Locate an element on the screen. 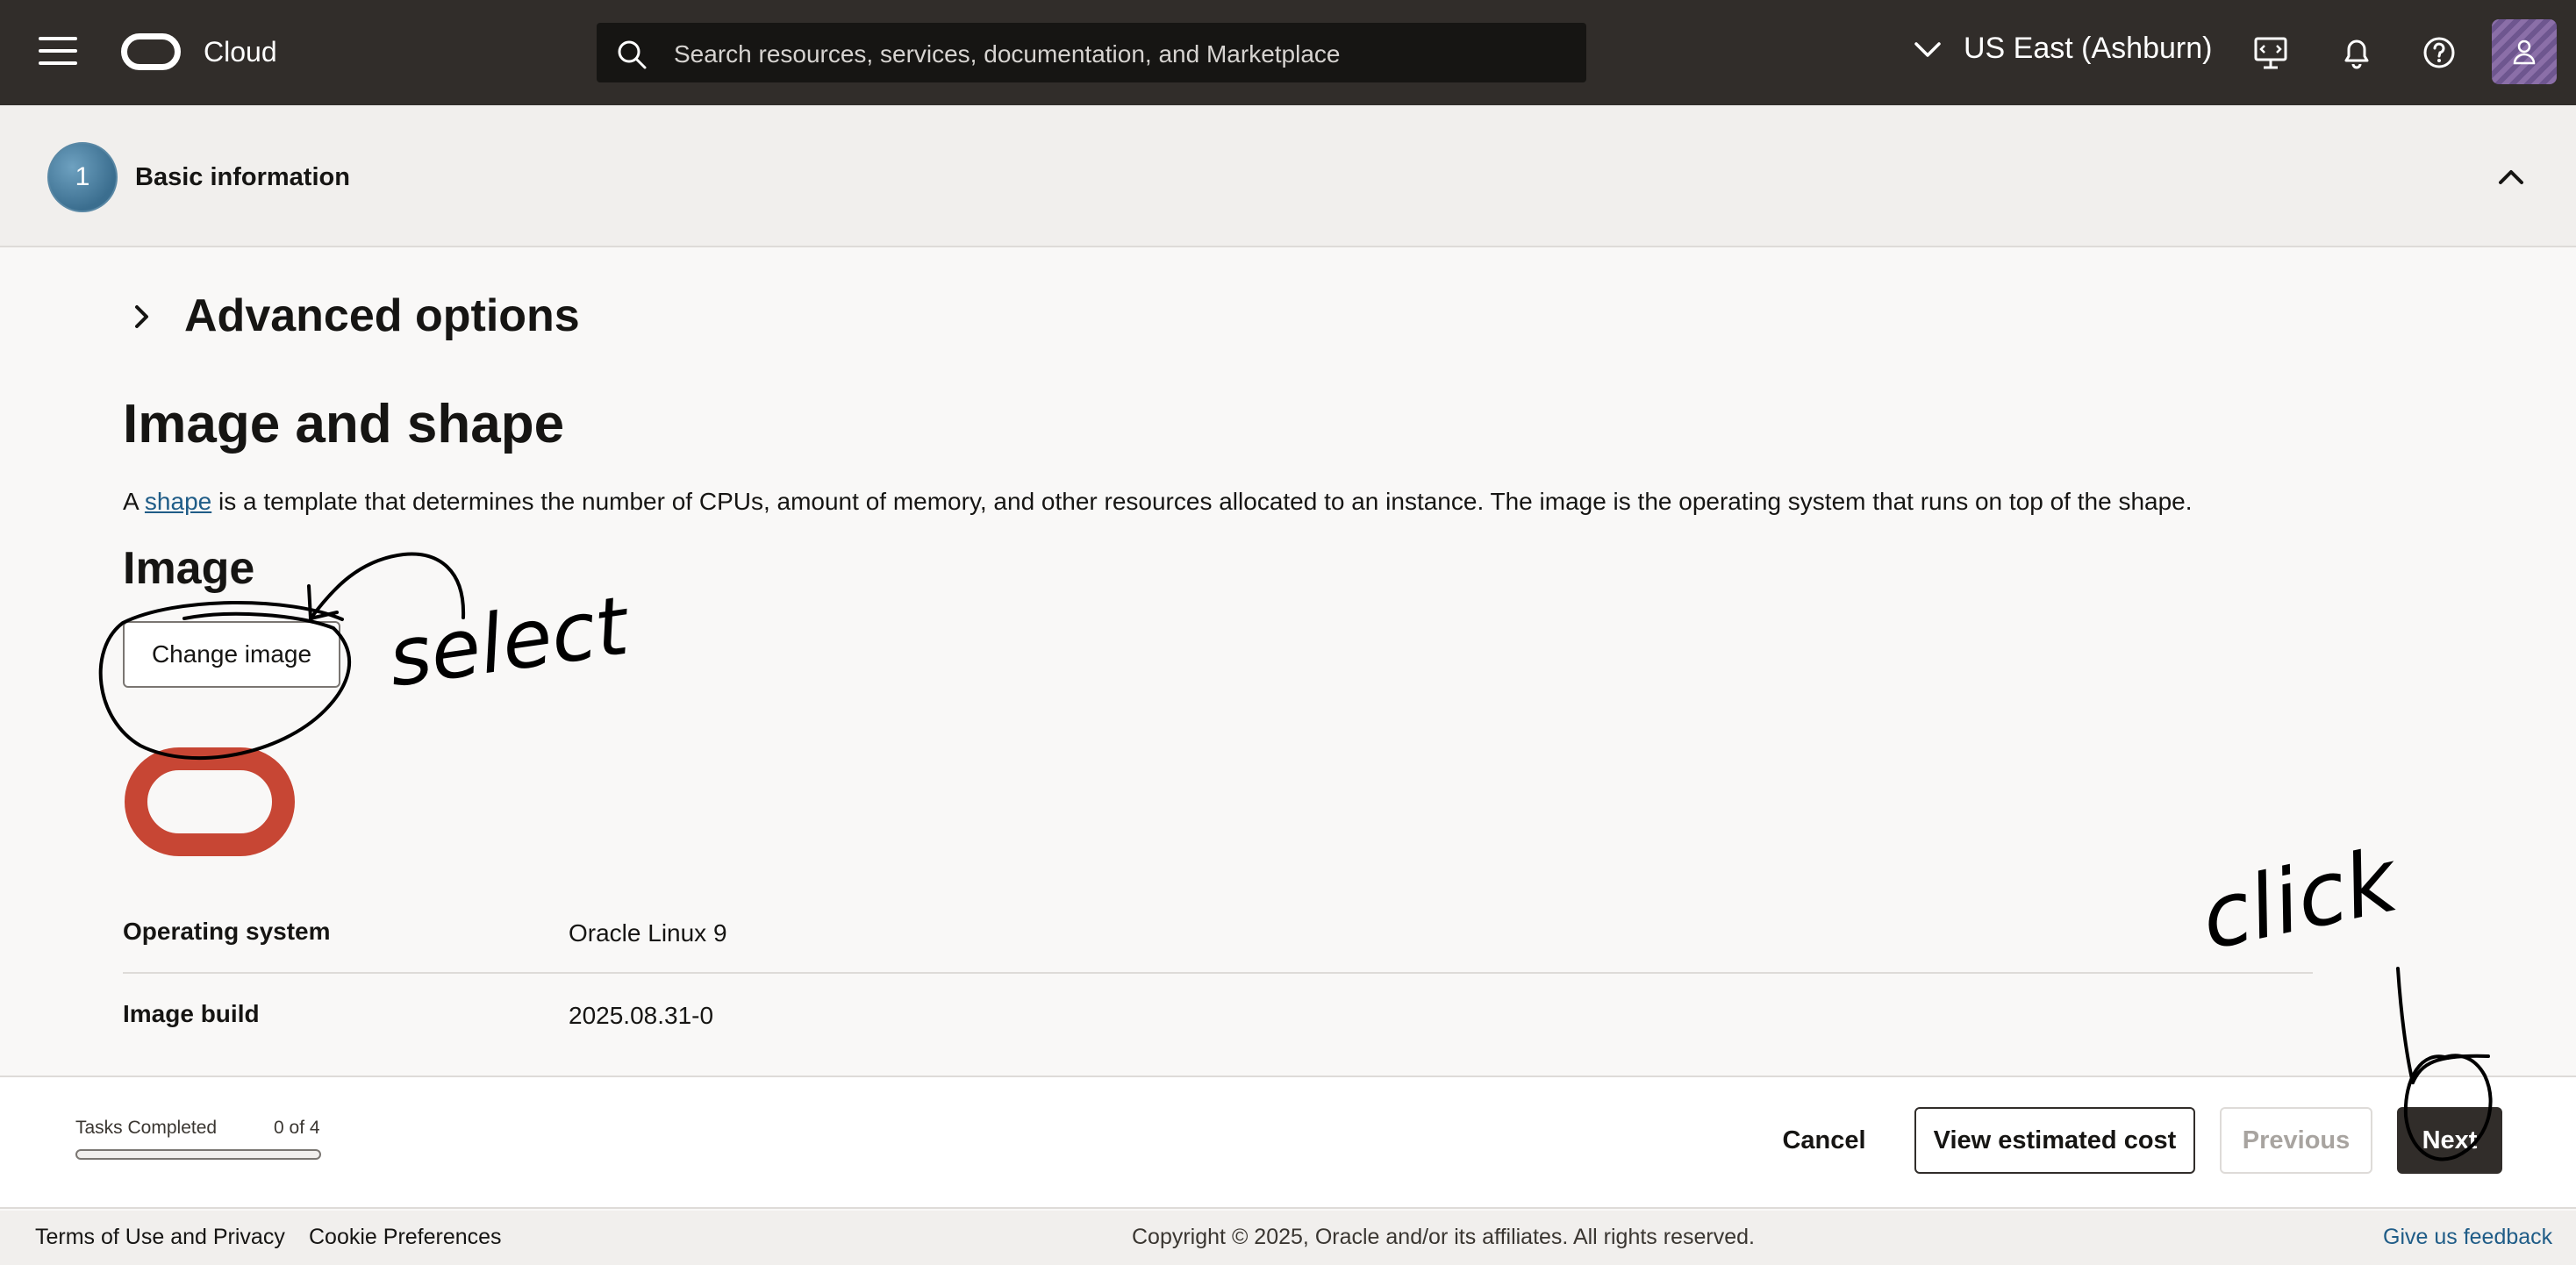 The image size is (2576, 1265). terms-link: Terms of Use and Privacy is located at coordinates (160, 1237).